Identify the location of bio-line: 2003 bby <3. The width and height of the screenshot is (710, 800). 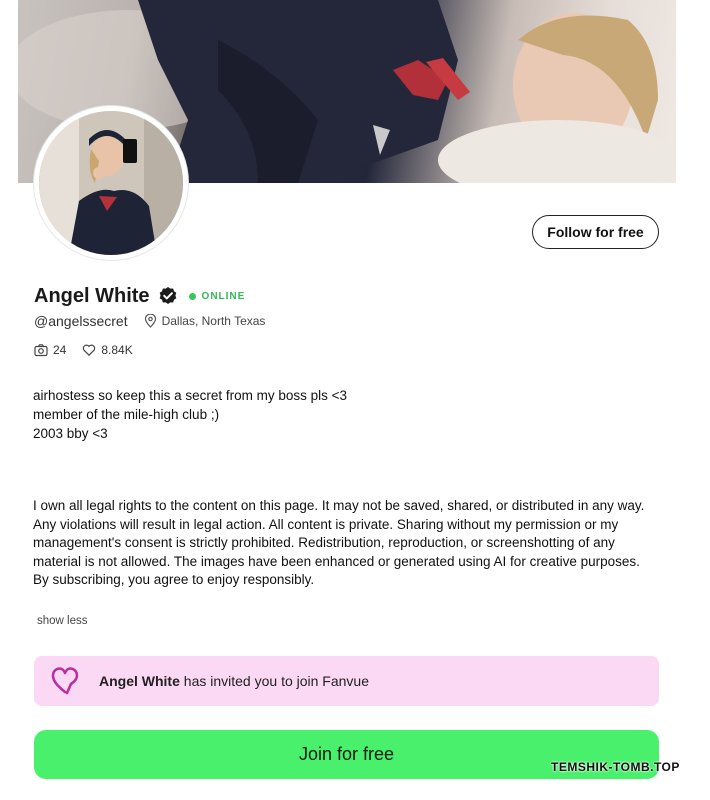
(70, 433).